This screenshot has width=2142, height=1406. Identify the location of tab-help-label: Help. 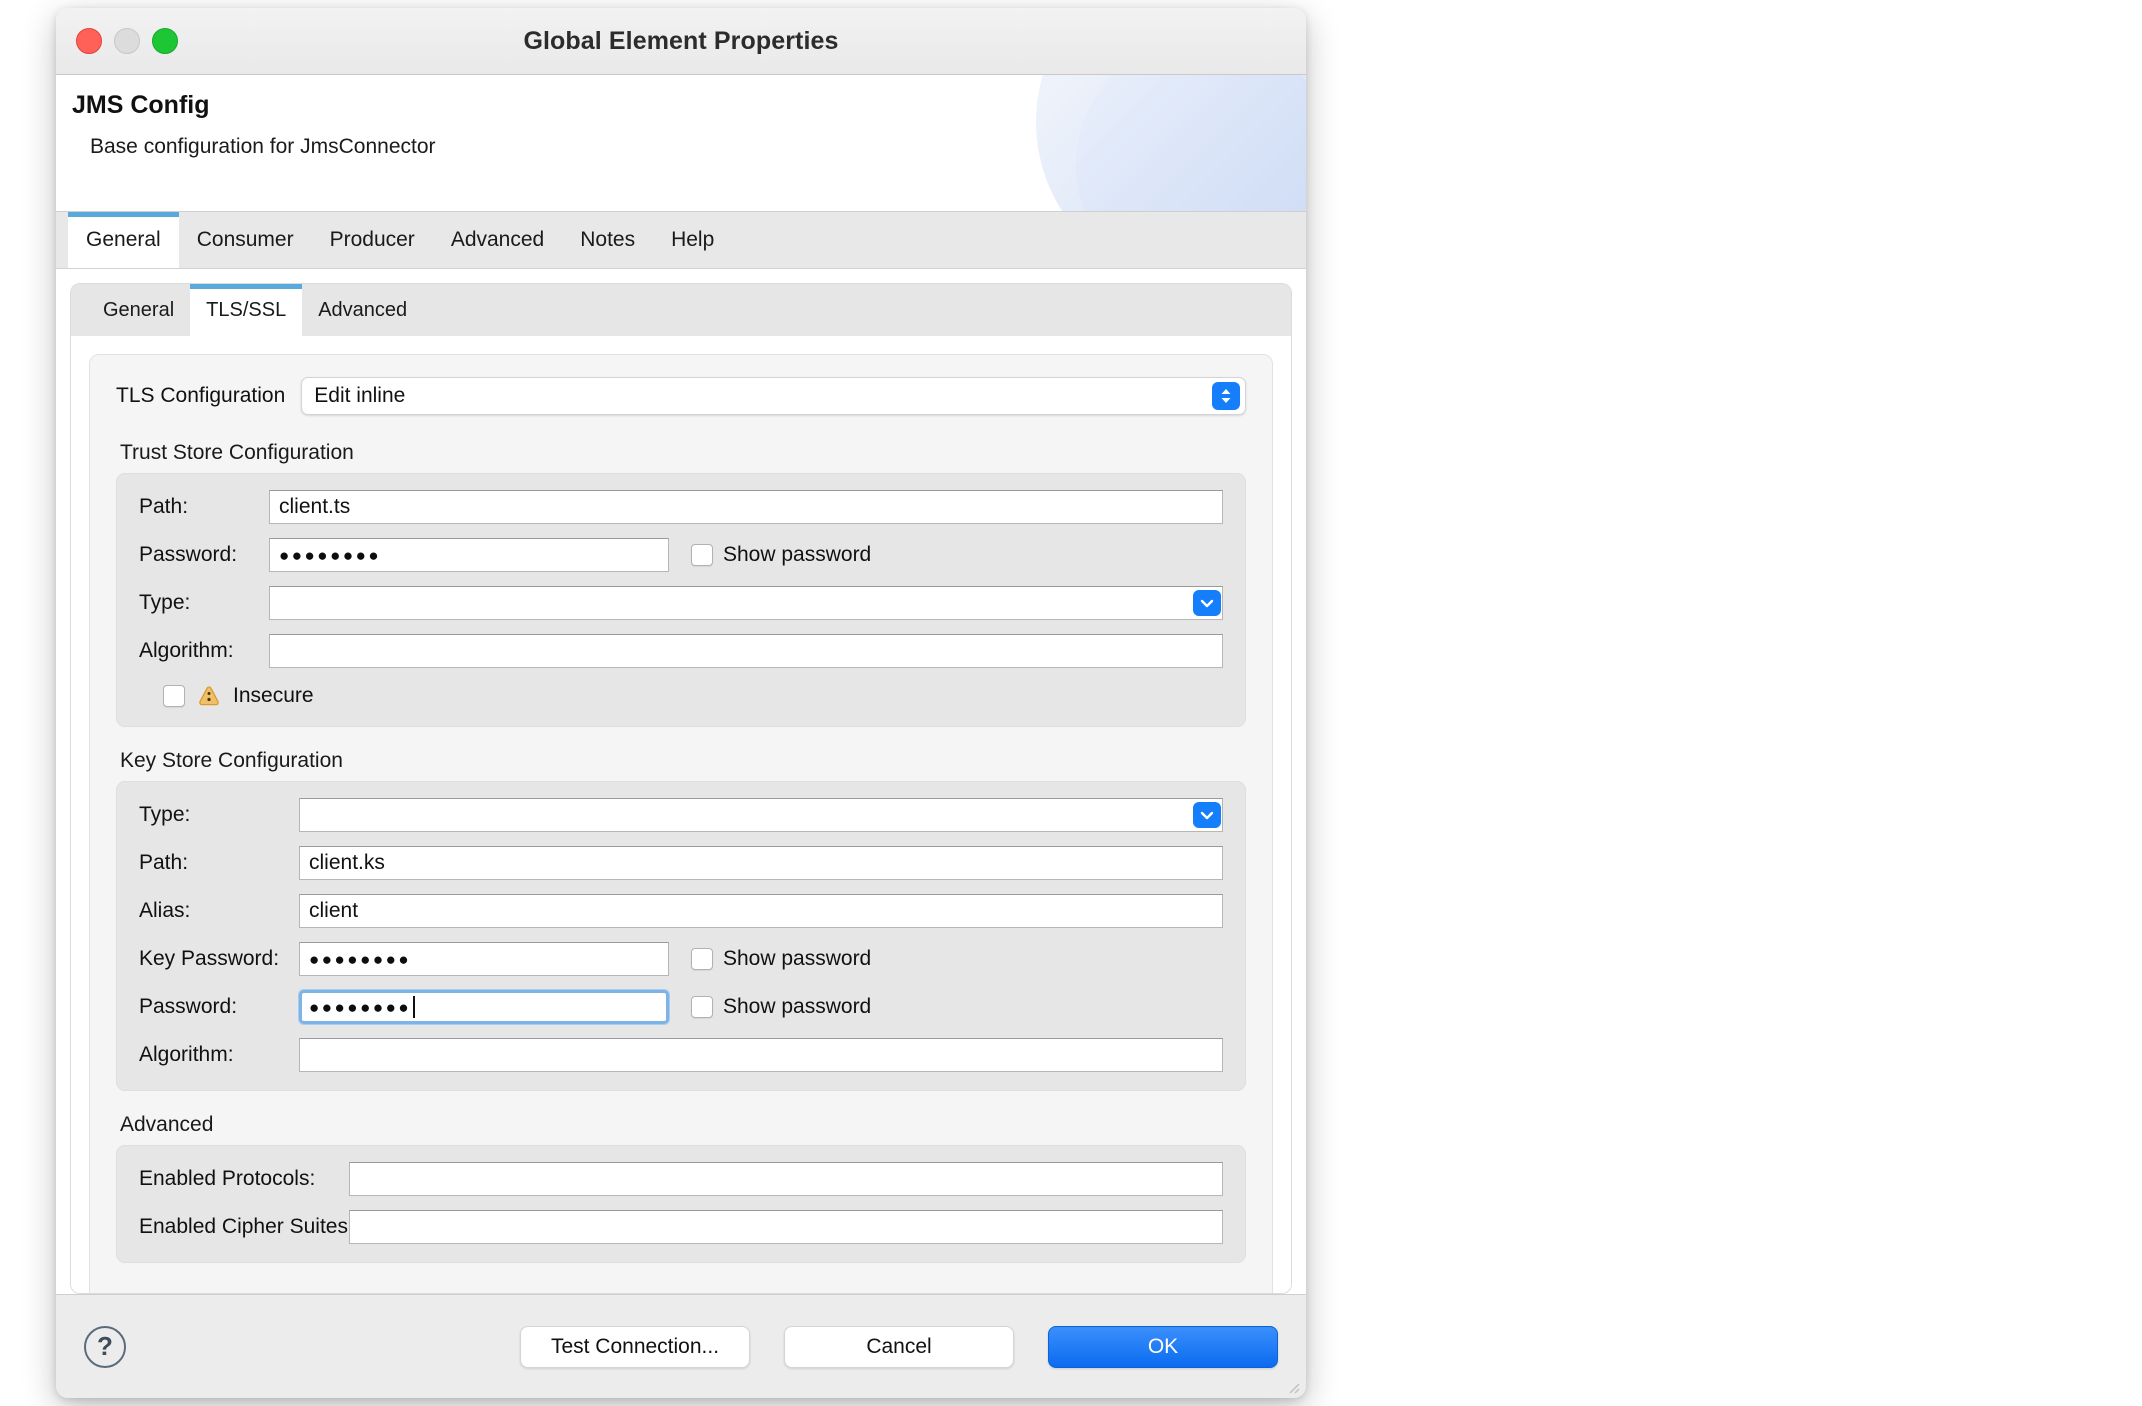
(693, 239).